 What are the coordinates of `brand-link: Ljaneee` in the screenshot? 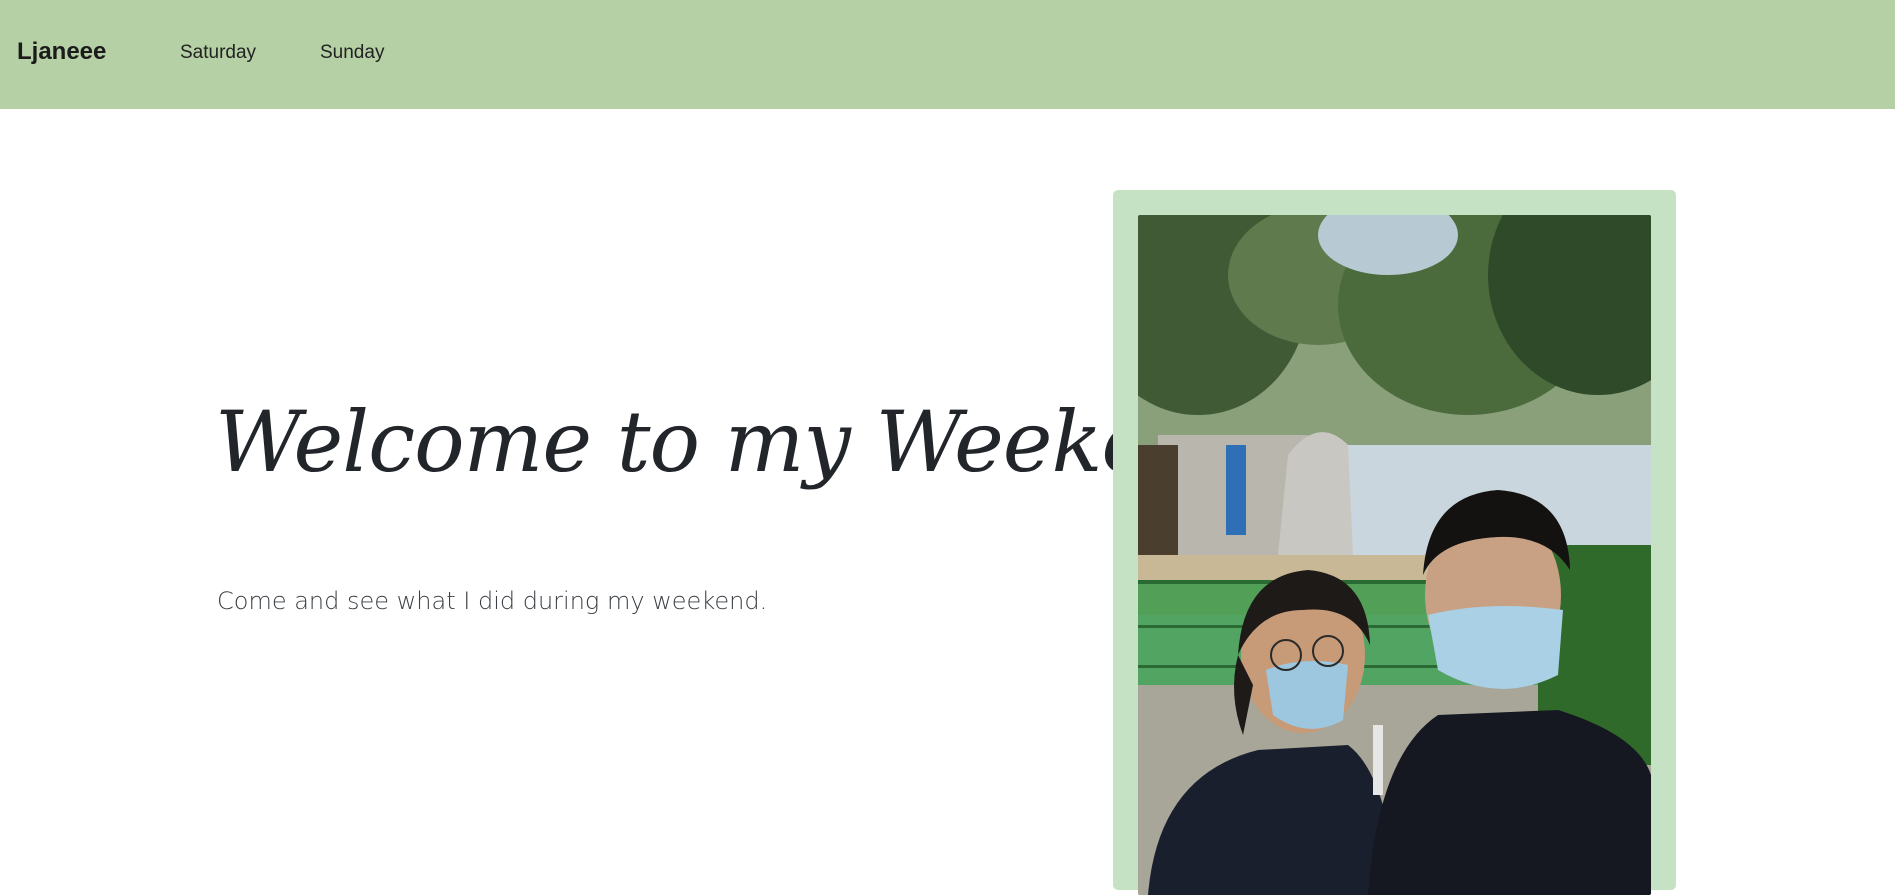 It's located at (61, 52).